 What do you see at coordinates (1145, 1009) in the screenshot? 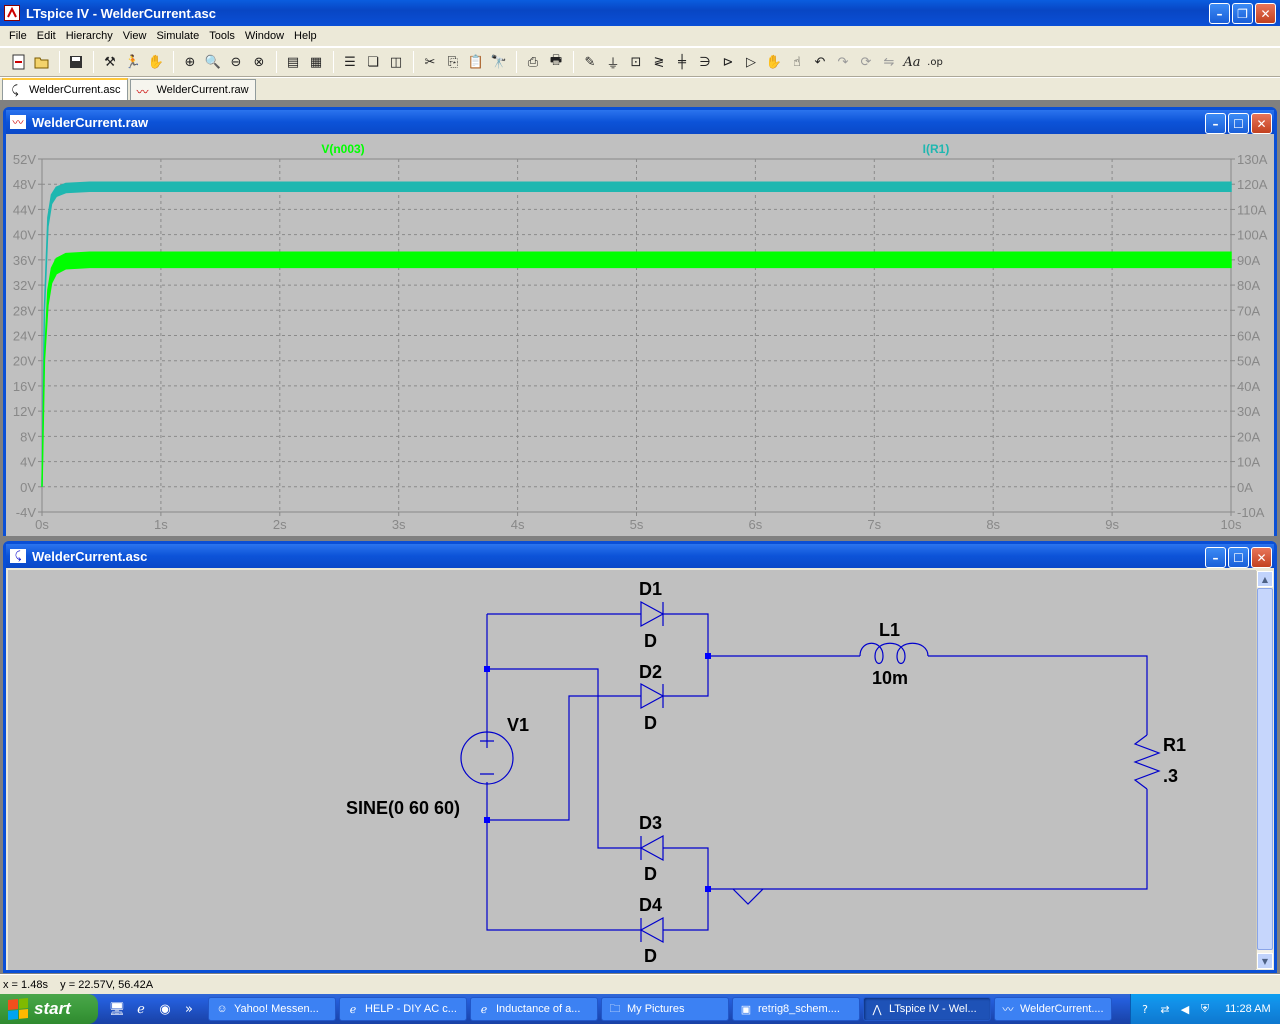
I see `help-icon: ?` at bounding box center [1145, 1009].